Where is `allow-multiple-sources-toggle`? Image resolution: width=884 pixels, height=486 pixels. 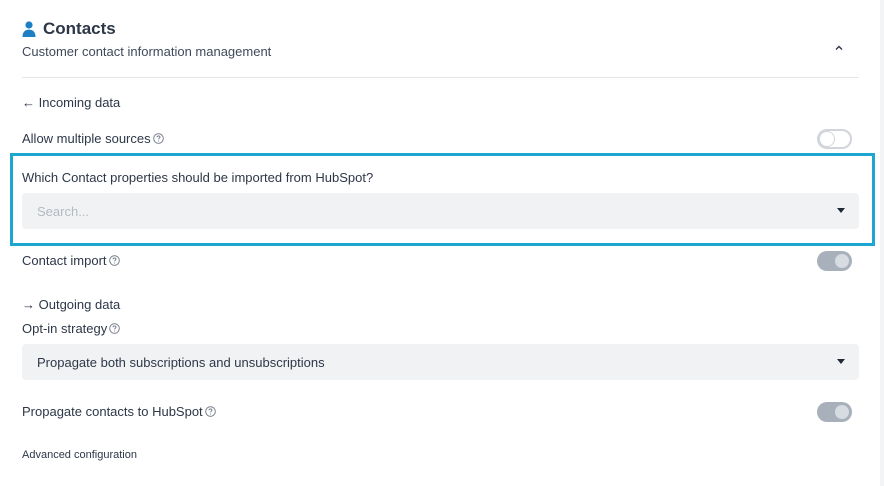
allow-multiple-sources-toggle is located at coordinates (834, 139).